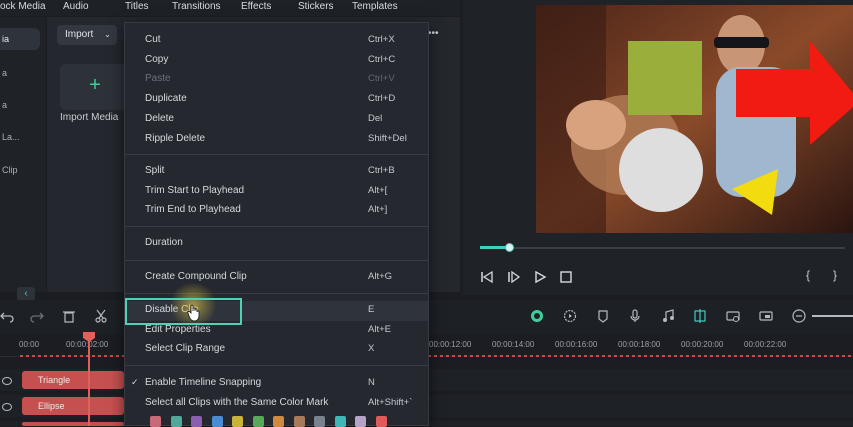 The width and height of the screenshot is (853, 427). Describe the element at coordinates (276, 80) in the screenshot. I see `menu-item-paste: Paste Ctrl+V` at that location.